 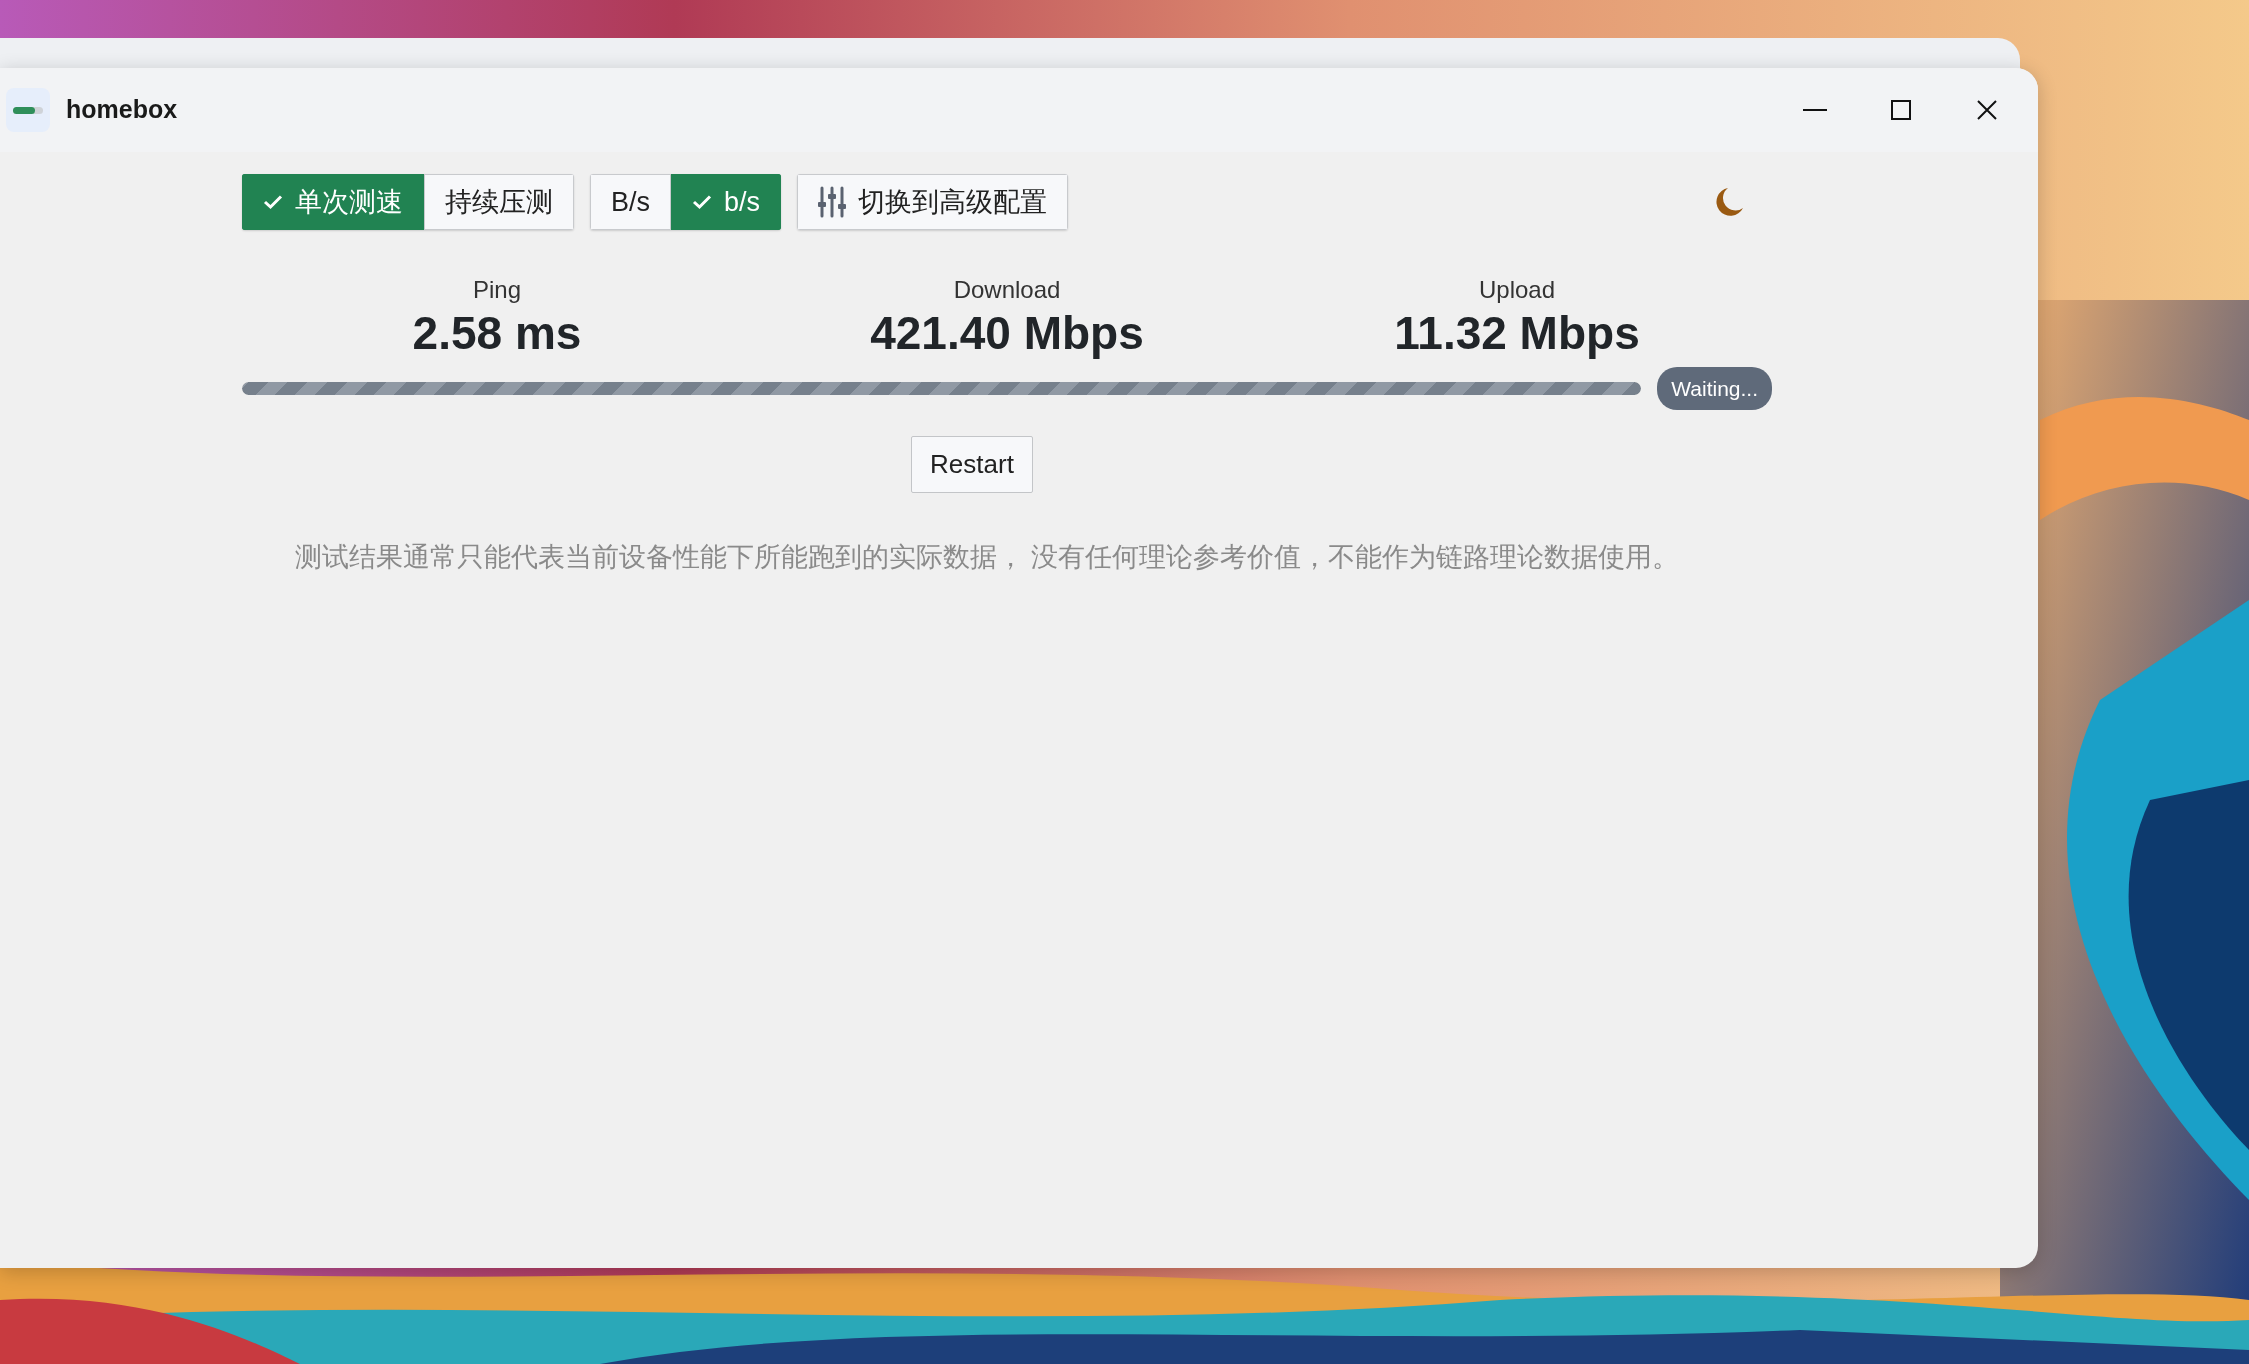 What do you see at coordinates (1987, 110) in the screenshot?
I see `close-icon` at bounding box center [1987, 110].